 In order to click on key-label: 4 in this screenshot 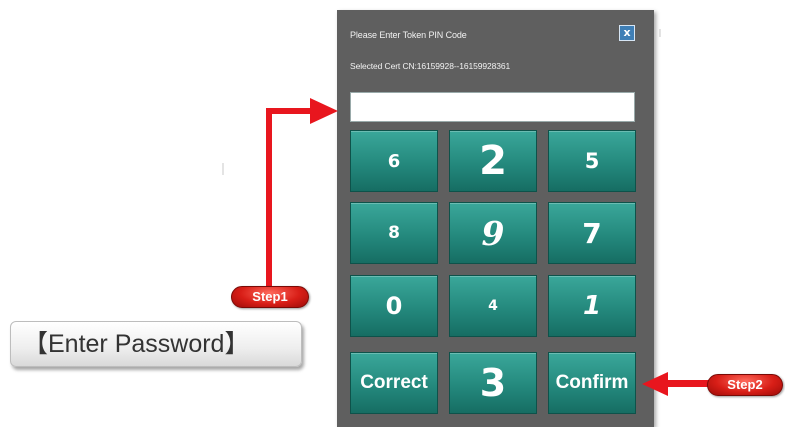, I will do `click(493, 306)`.